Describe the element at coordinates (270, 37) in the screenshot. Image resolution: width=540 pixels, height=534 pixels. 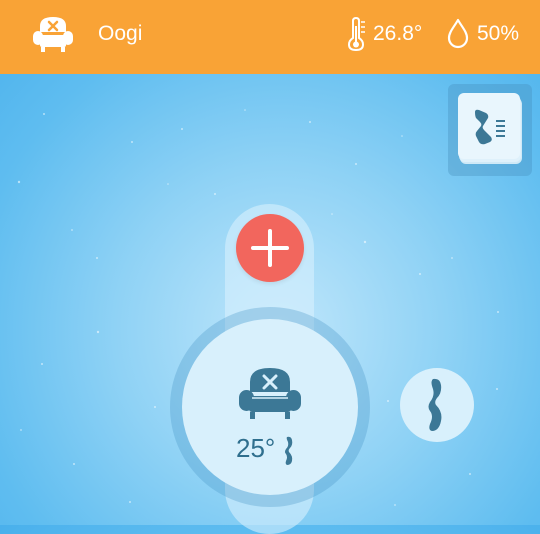
I see `top-bar: Oogi 26.8° 50%` at that location.